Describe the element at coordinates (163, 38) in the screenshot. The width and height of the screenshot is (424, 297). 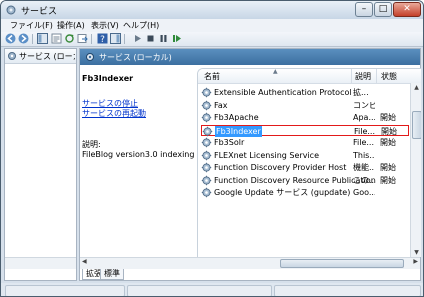
I see `pause-service-icon` at that location.